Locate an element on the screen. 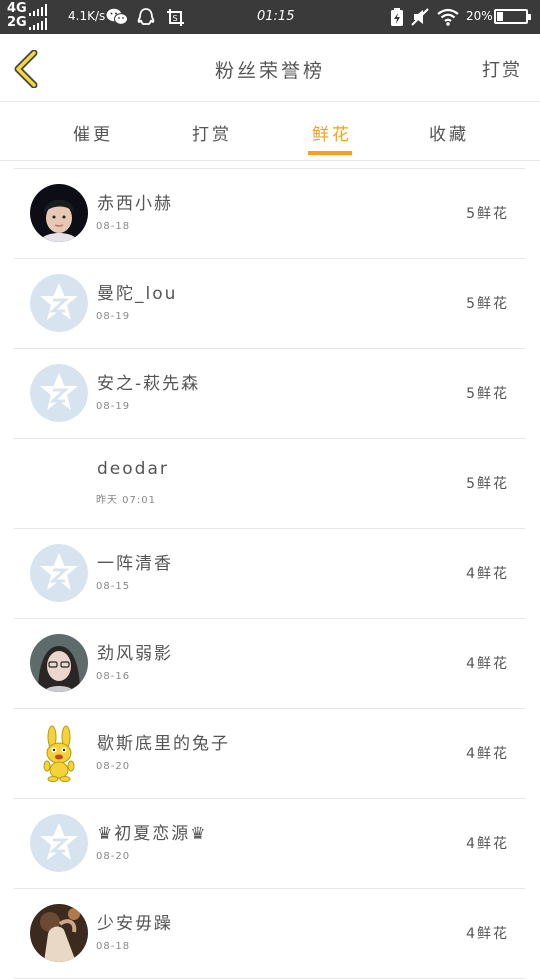  user-name: 安之-萩先森 is located at coordinates (149, 384).